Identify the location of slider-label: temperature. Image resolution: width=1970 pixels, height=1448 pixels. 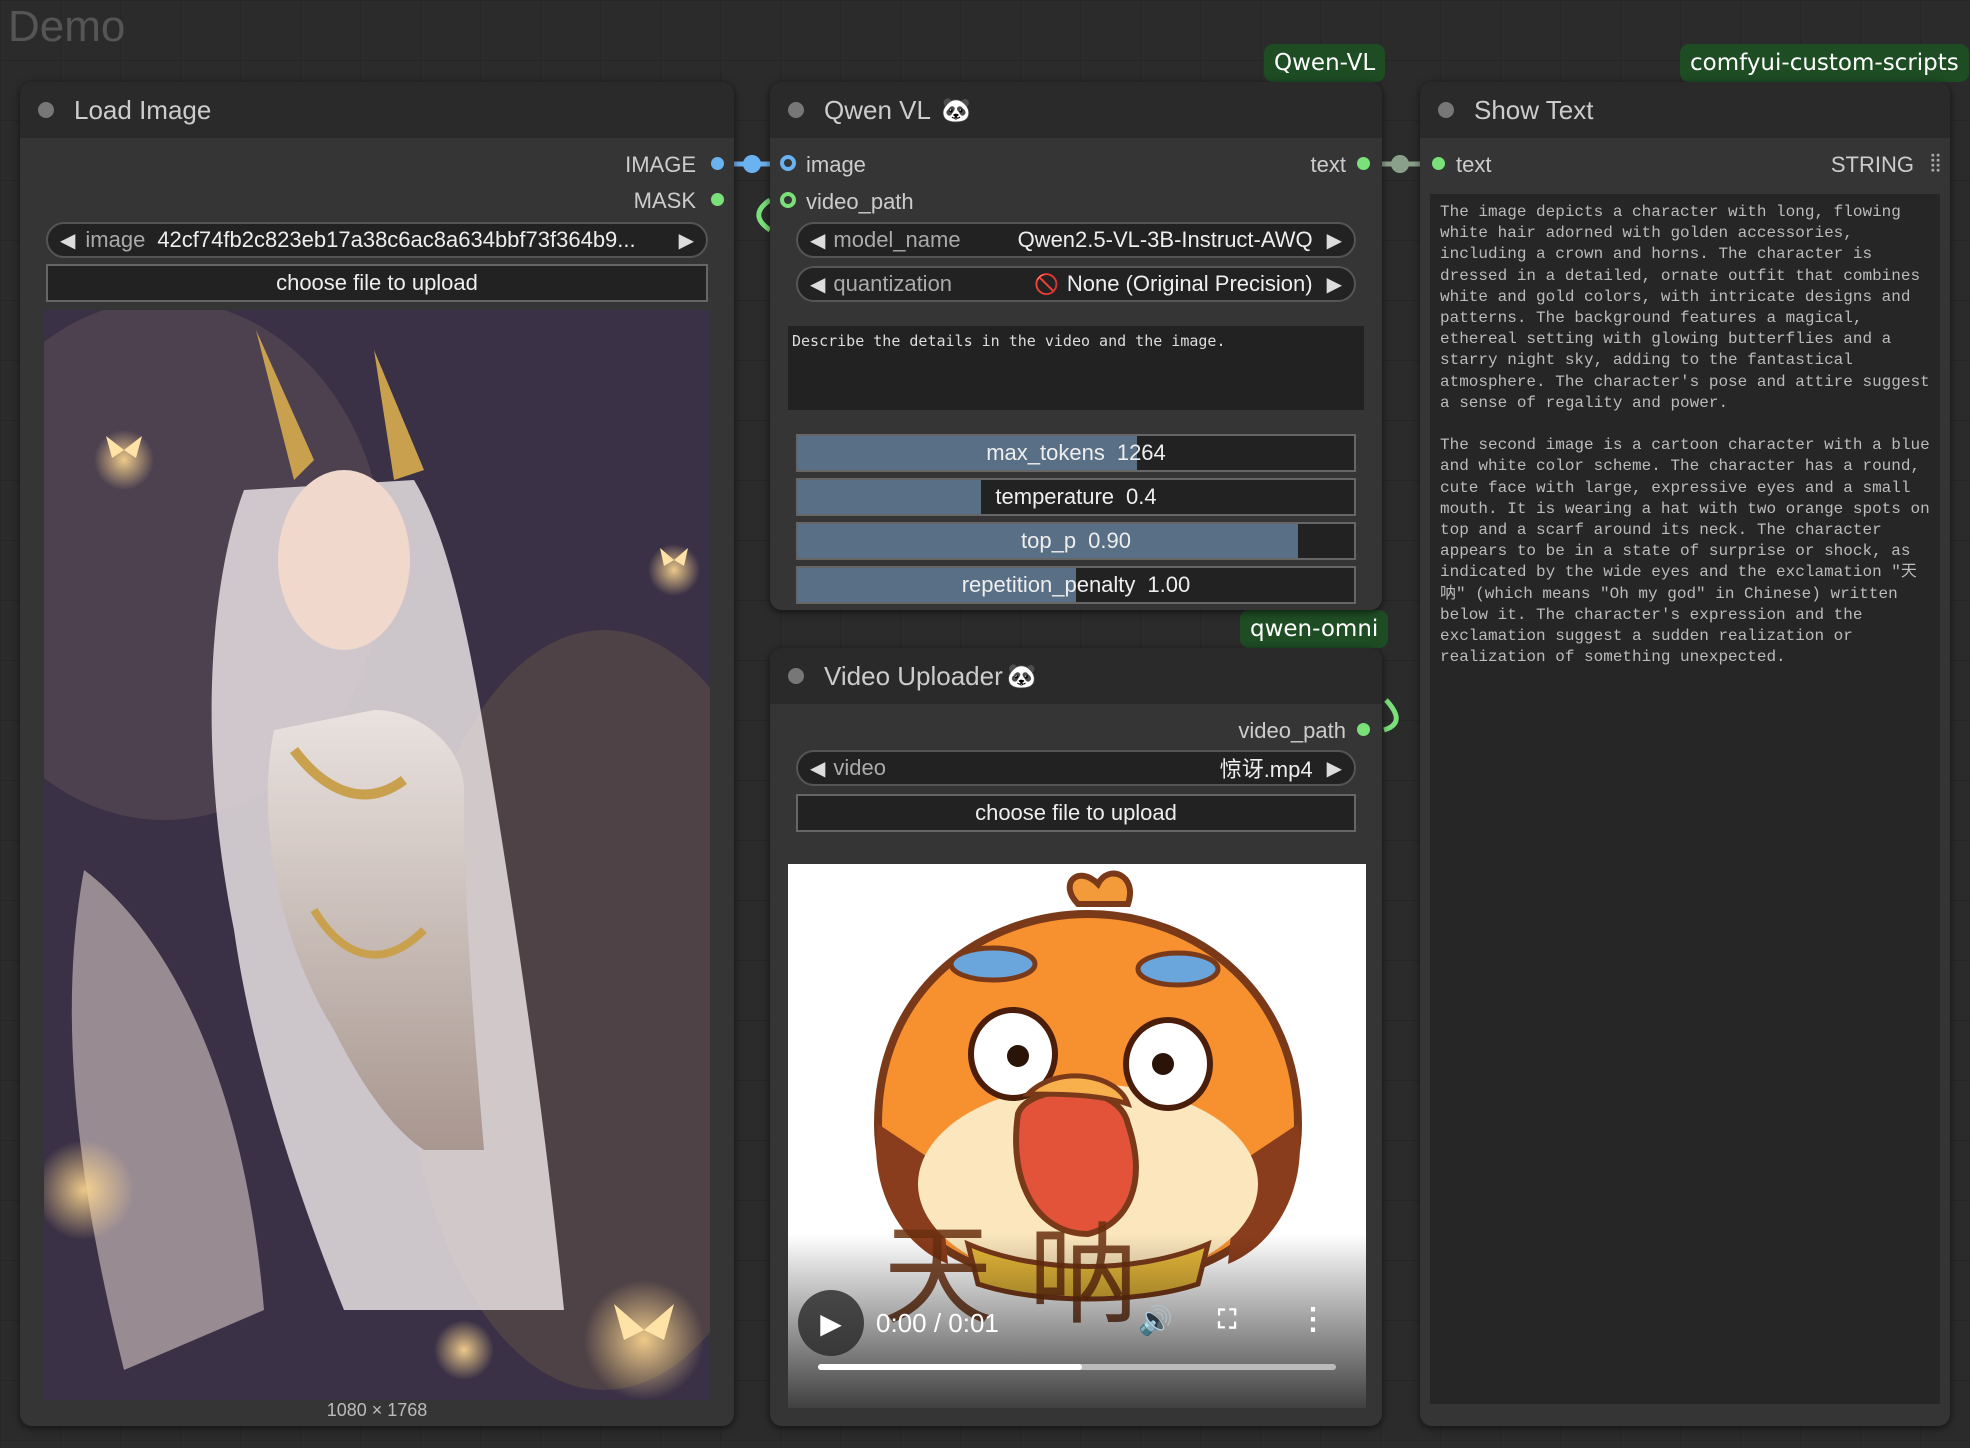
(1055, 496).